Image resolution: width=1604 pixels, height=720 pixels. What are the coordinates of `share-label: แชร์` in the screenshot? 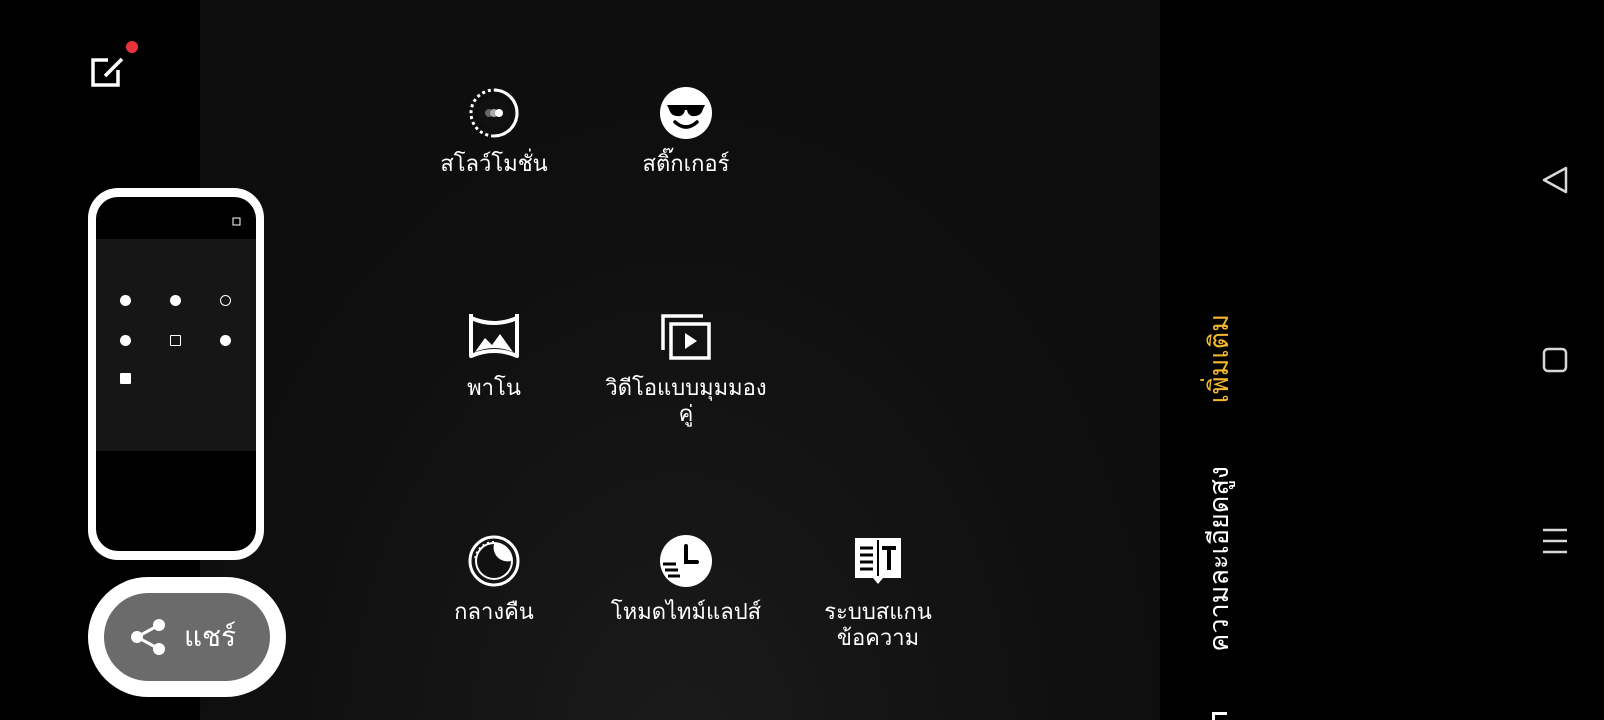 It's located at (210, 636).